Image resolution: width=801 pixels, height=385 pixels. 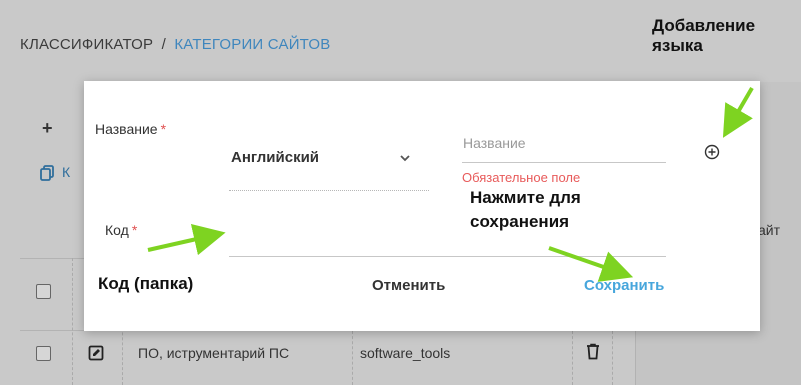 What do you see at coordinates (704, 25) in the screenshot?
I see `add-language-annotation-line1: Добавление` at bounding box center [704, 25].